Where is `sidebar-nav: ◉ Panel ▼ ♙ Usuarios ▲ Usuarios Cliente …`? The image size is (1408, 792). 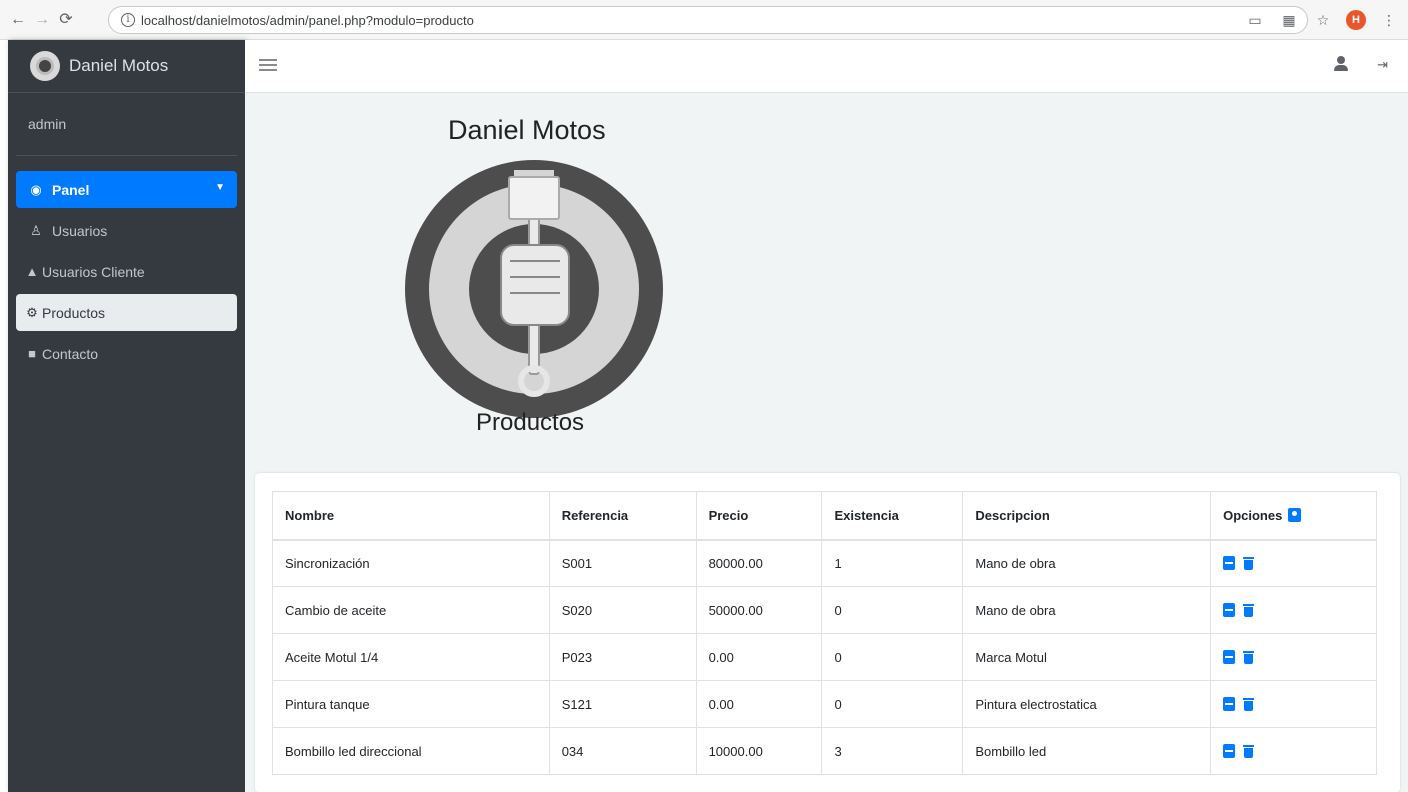 sidebar-nav: ◉ Panel ▼ ♙ Usuarios ▲ Usuarios Cliente … is located at coordinates (126, 264).